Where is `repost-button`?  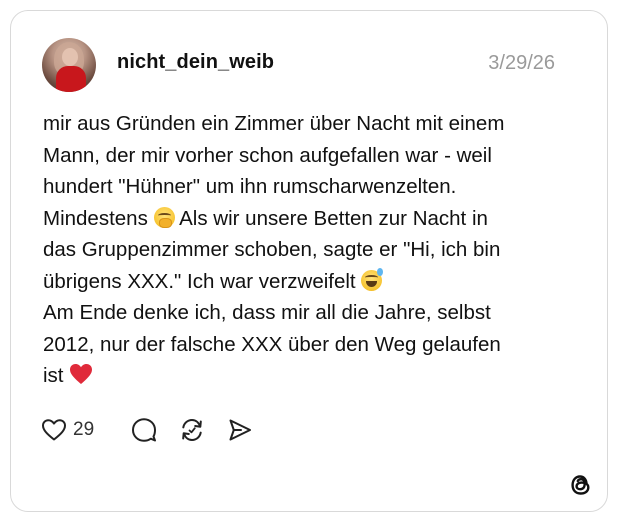
repost-button is located at coordinates (192, 430).